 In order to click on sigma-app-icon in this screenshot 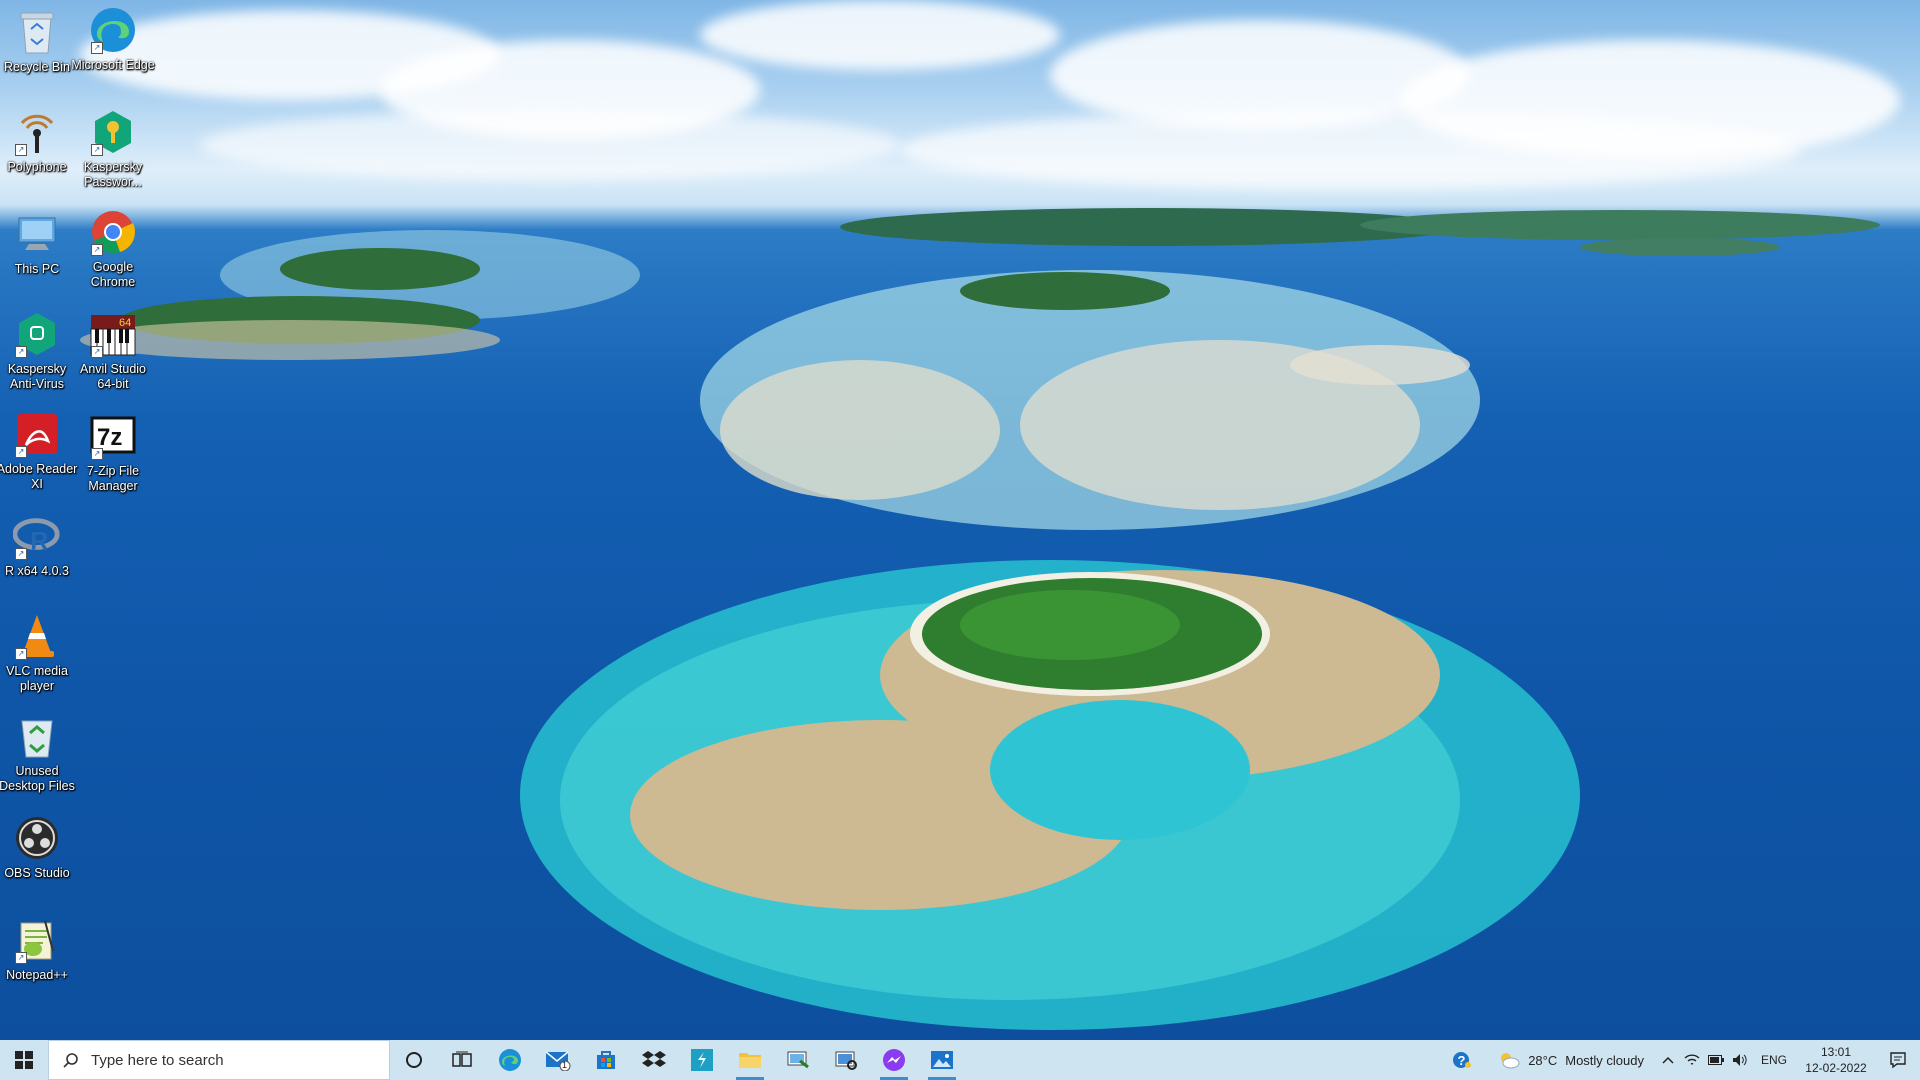, I will do `click(702, 1060)`.